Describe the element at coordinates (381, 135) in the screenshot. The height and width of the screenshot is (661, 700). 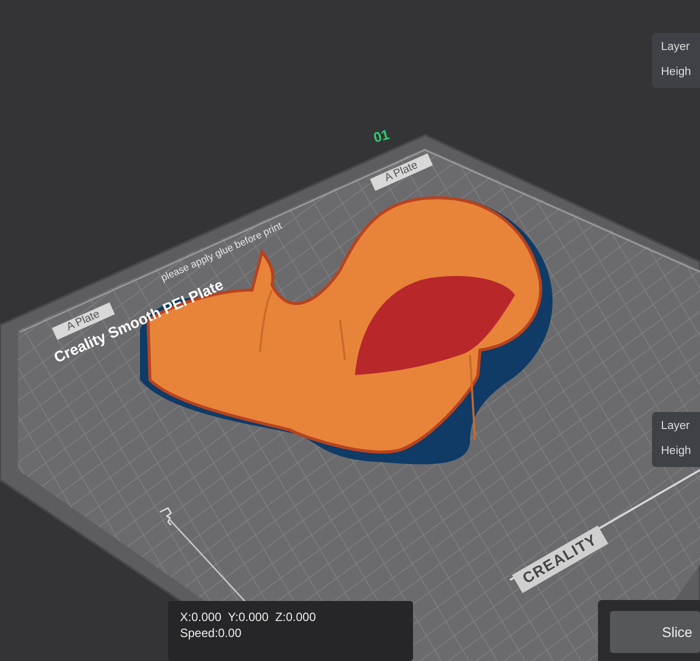
I see `plate-number: 01` at that location.